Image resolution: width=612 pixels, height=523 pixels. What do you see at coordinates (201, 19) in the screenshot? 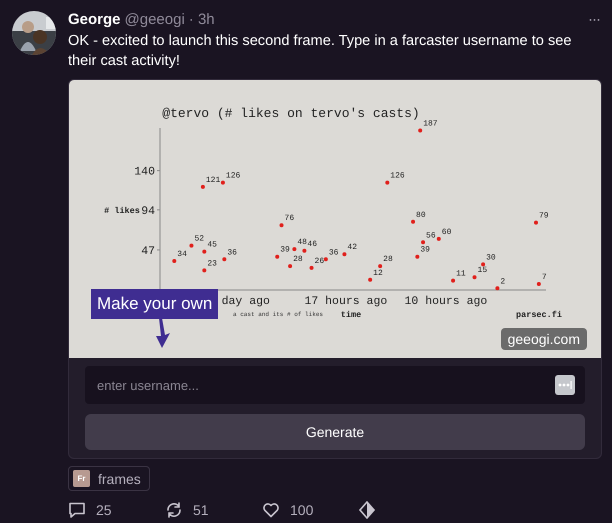
I see `post-time: · 3h` at bounding box center [201, 19].